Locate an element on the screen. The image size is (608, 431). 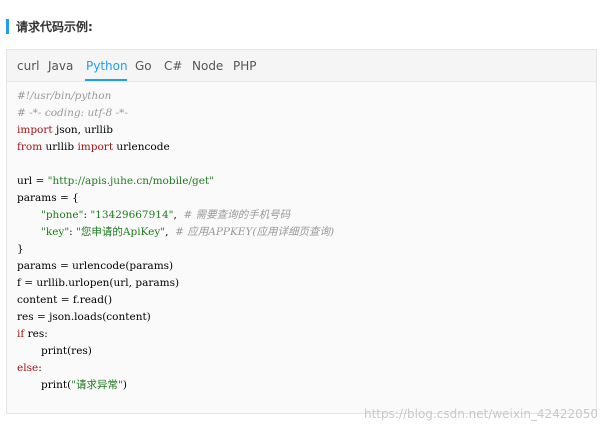
code-text: ) is located at coordinates (124, 385).